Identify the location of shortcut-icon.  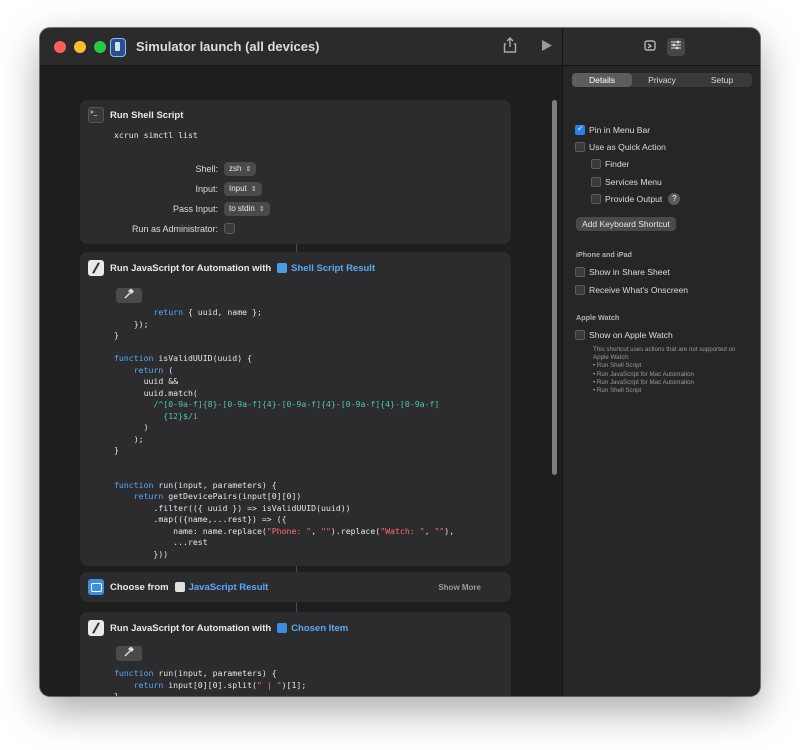
(118, 47).